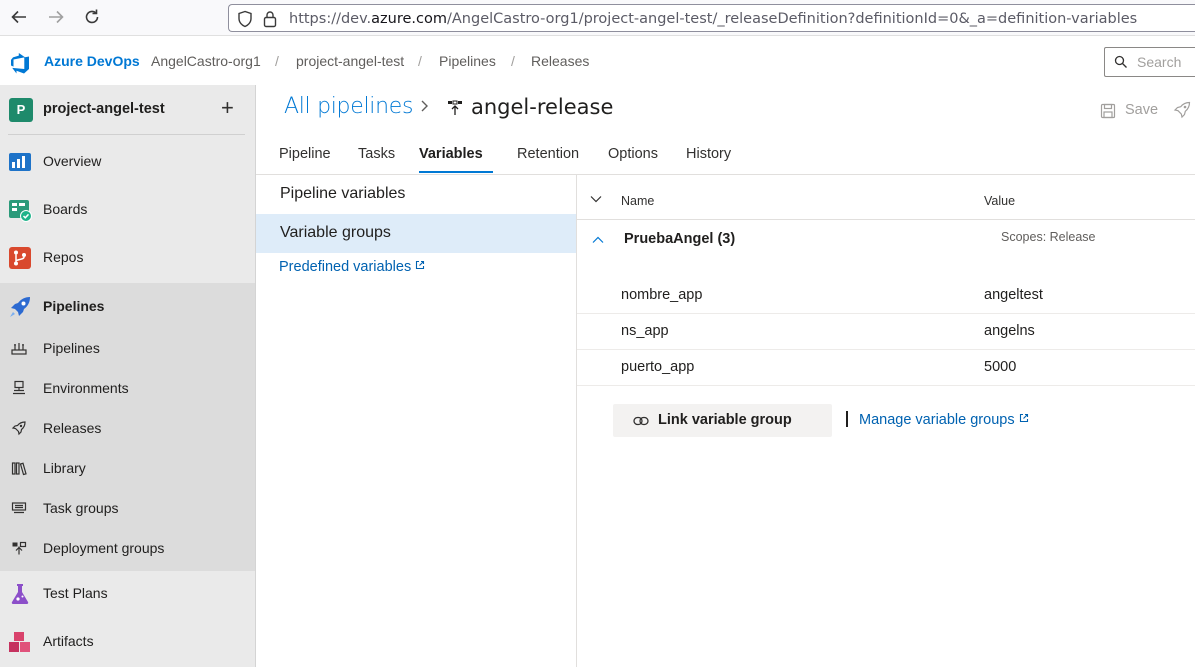  I want to click on overview-icon, so click(20, 162).